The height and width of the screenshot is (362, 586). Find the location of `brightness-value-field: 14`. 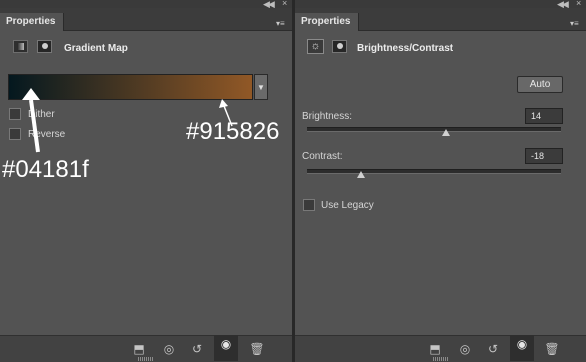

brightness-value-field: 14 is located at coordinates (544, 116).